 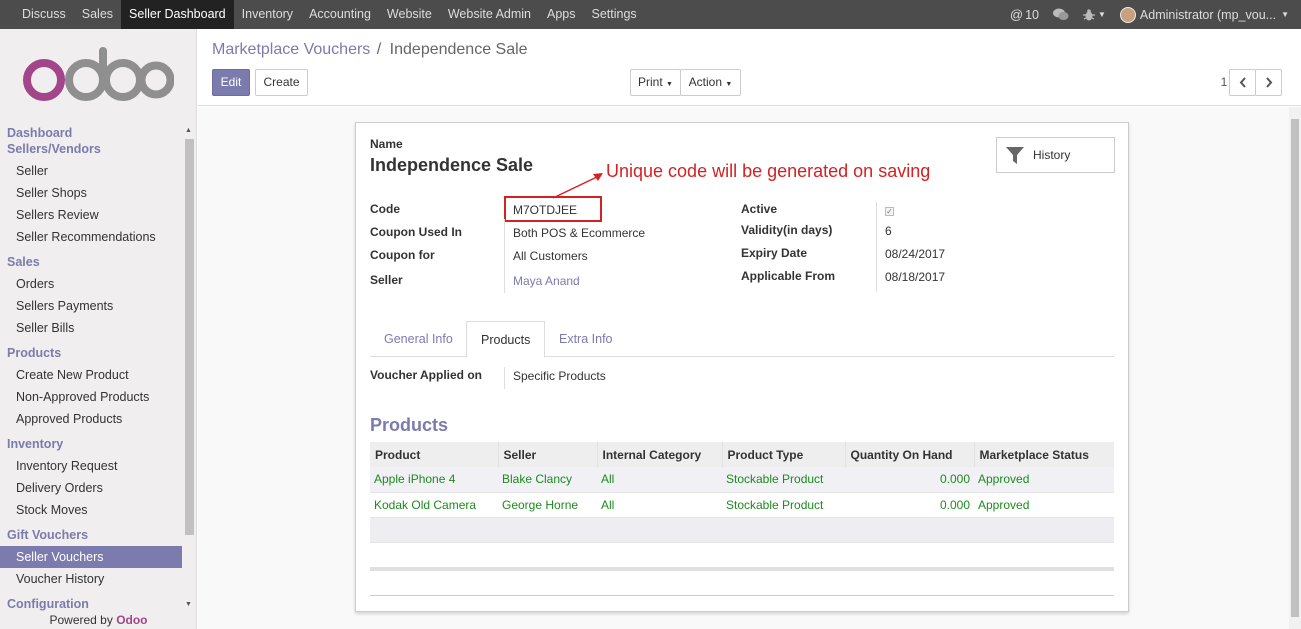 What do you see at coordinates (1032, 14) in the screenshot?
I see `notification-count: 10` at bounding box center [1032, 14].